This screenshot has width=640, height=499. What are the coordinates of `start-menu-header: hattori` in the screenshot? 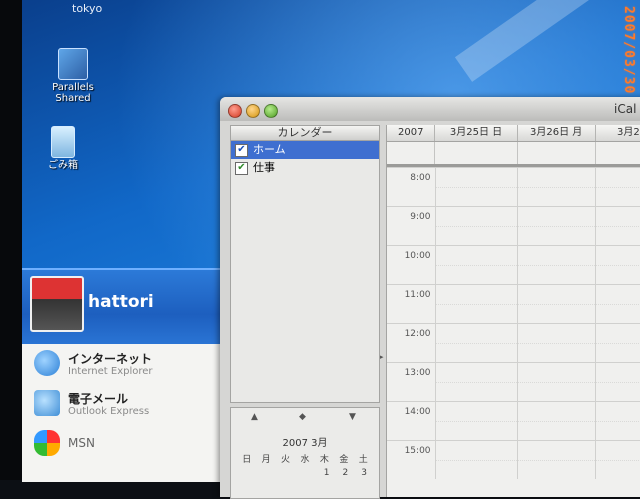 It's located at (121, 306).